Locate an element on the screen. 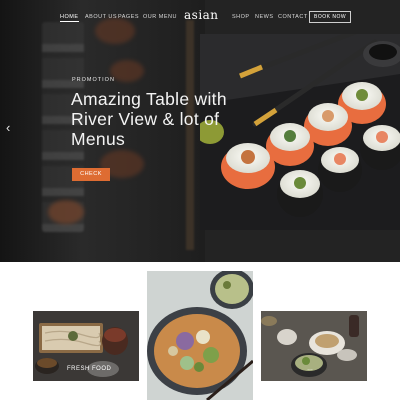 The width and height of the screenshot is (400, 400). slider-dots is located at coordinates (202, 257).